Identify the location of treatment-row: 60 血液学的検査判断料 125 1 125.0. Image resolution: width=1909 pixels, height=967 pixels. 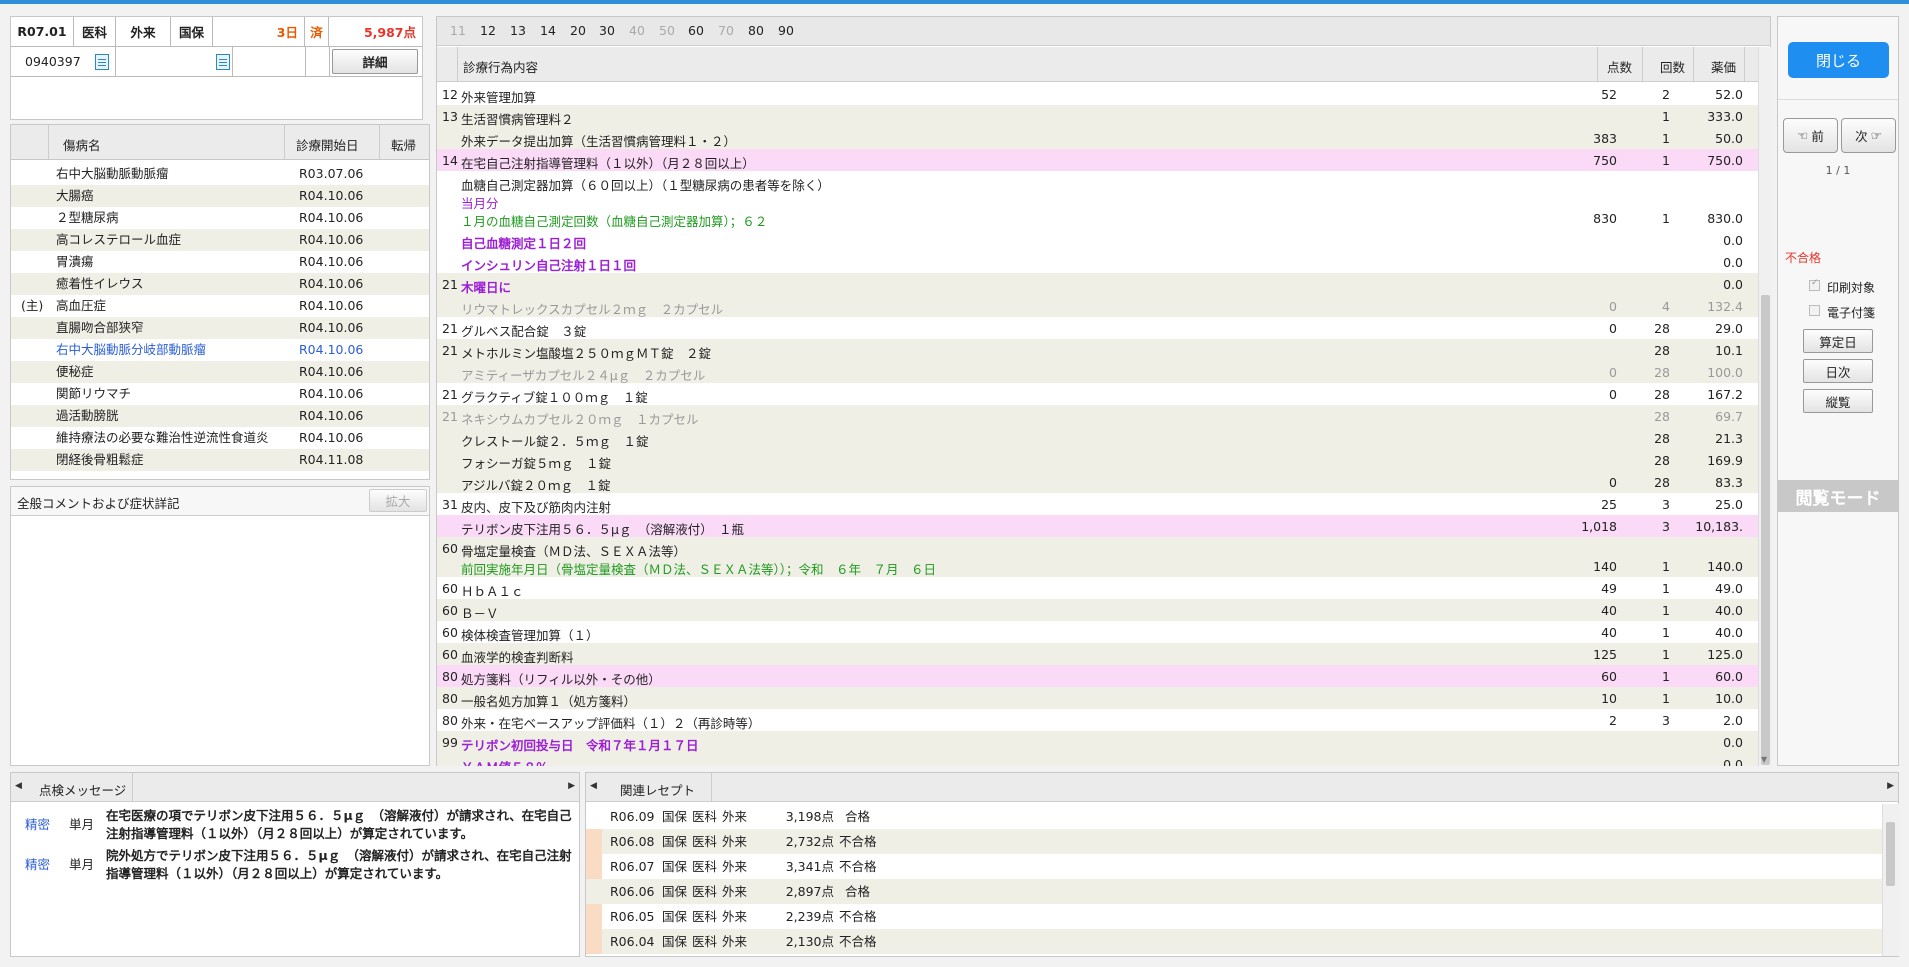
(1097, 654).